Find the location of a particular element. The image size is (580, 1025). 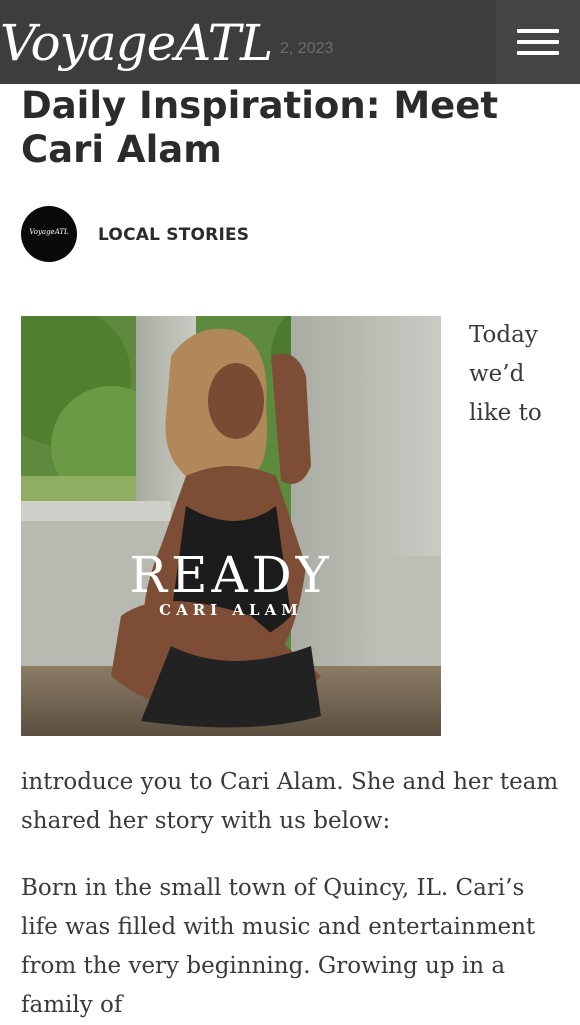

category-link: LOCAL STORIES is located at coordinates (173, 235).